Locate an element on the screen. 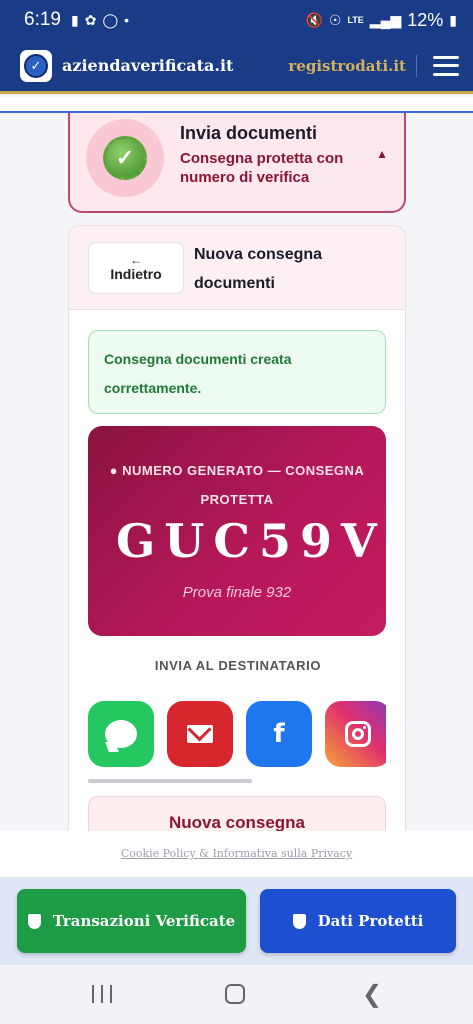 This screenshot has width=473, height=1024. hamburger-menu-icon is located at coordinates (446, 65).